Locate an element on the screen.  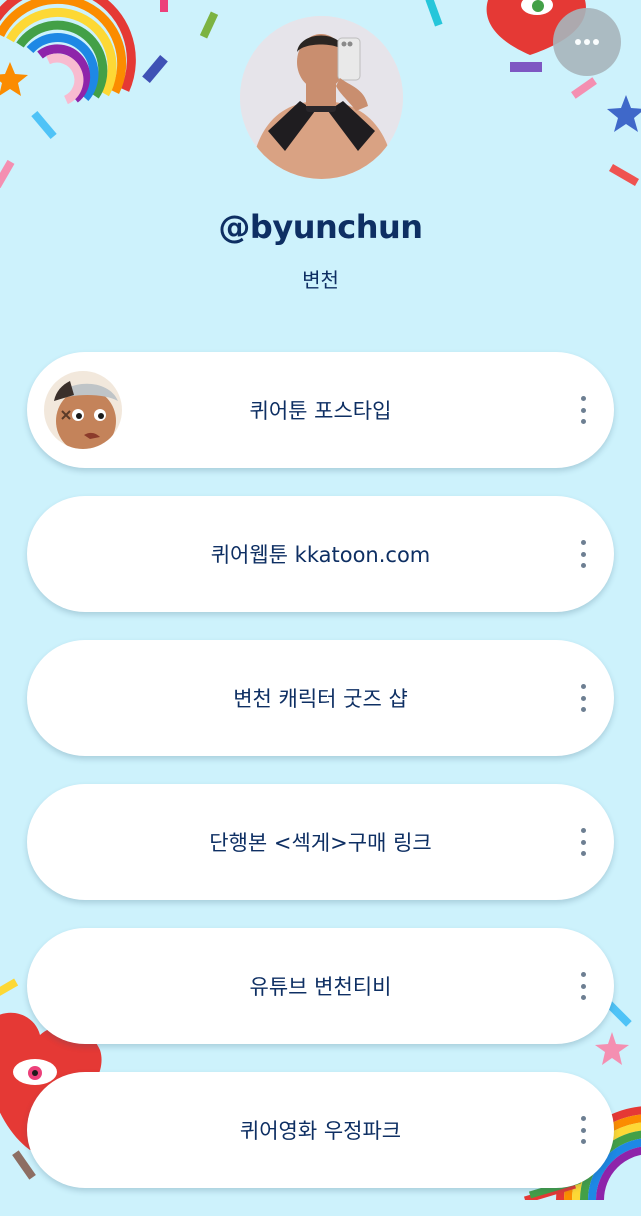
link-card-youtube: 유튜브 변천티비 is located at coordinates (320, 986).